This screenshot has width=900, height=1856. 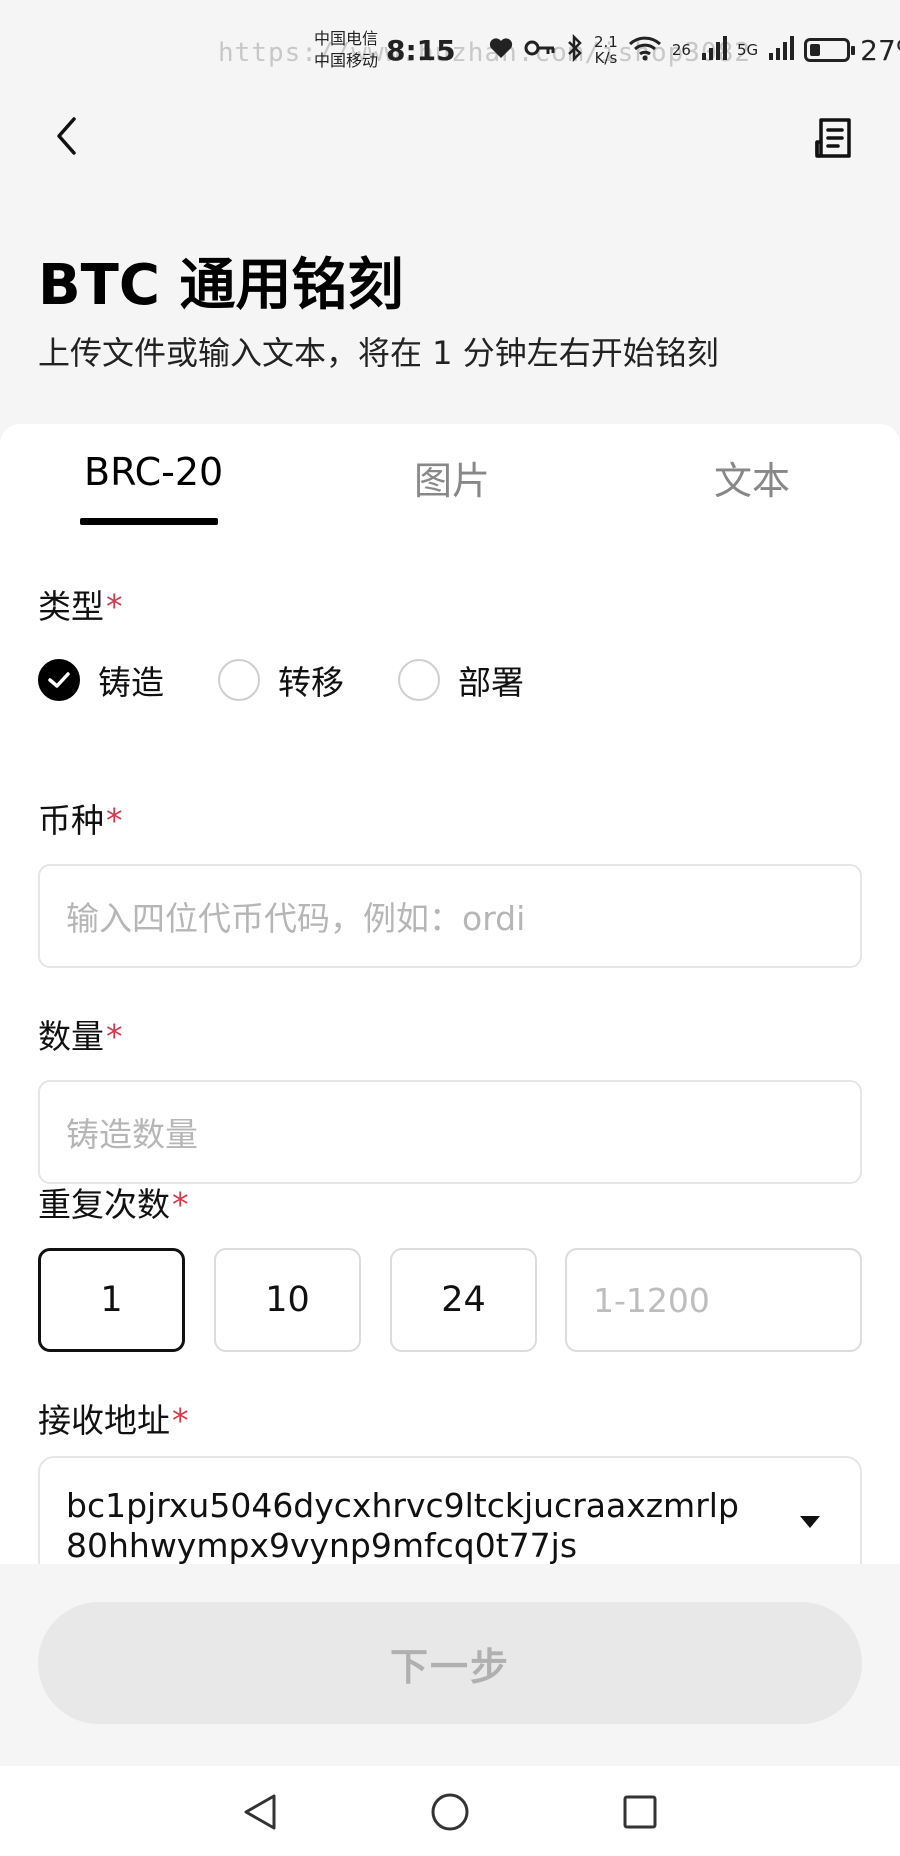 I want to click on repeat-custom-input: 1-1200, so click(x=713, y=1300).